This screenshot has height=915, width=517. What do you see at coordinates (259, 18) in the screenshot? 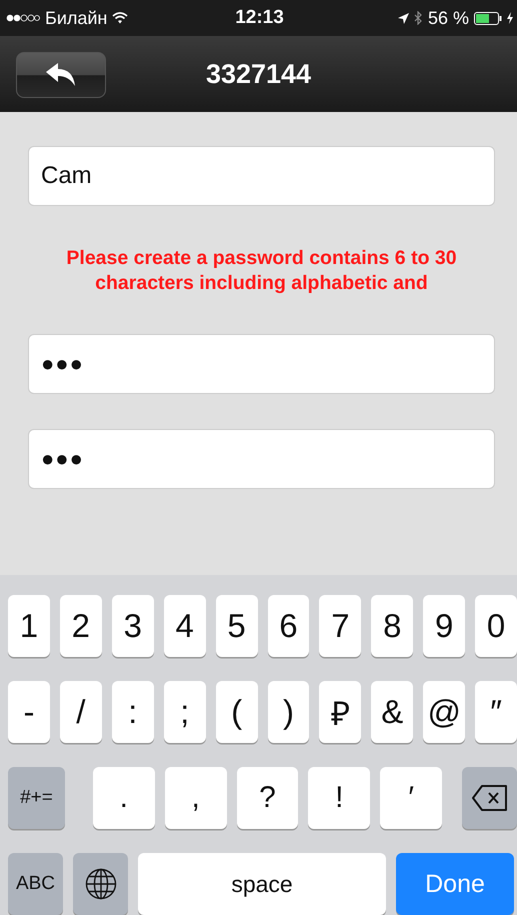
I see `status-time: 12:13` at bounding box center [259, 18].